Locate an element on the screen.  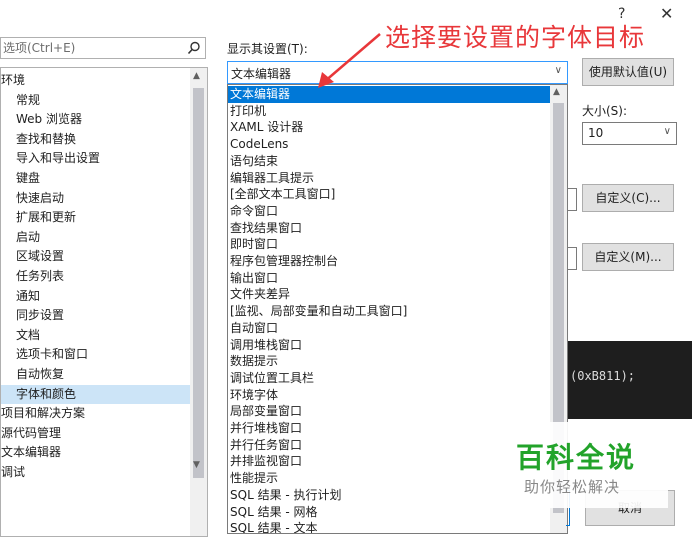
sample-preview: (0xB811); is located at coordinates (630, 380).